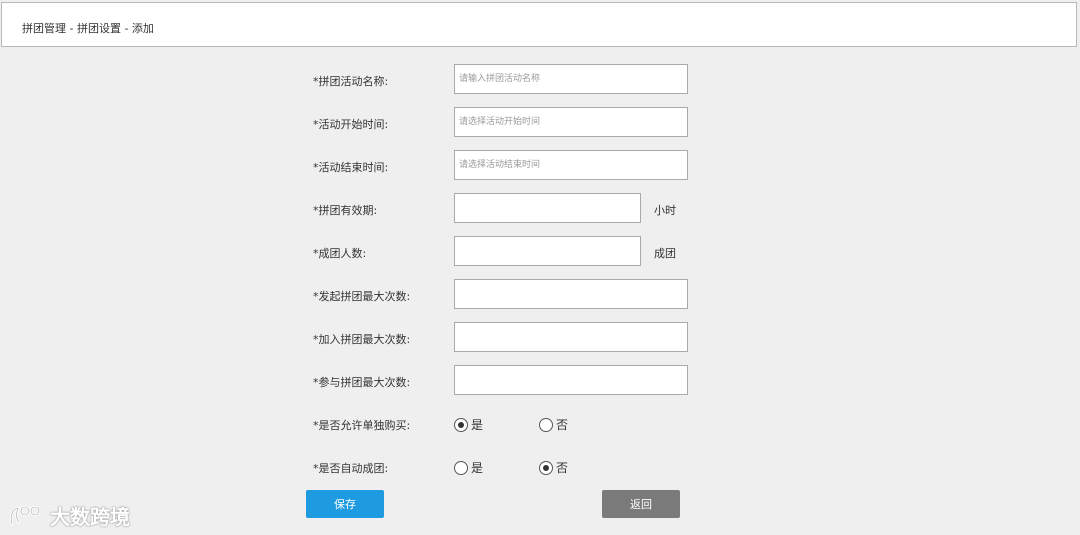  What do you see at coordinates (553, 424) in the screenshot?
I see `allow-single-no-radio: 否` at bounding box center [553, 424].